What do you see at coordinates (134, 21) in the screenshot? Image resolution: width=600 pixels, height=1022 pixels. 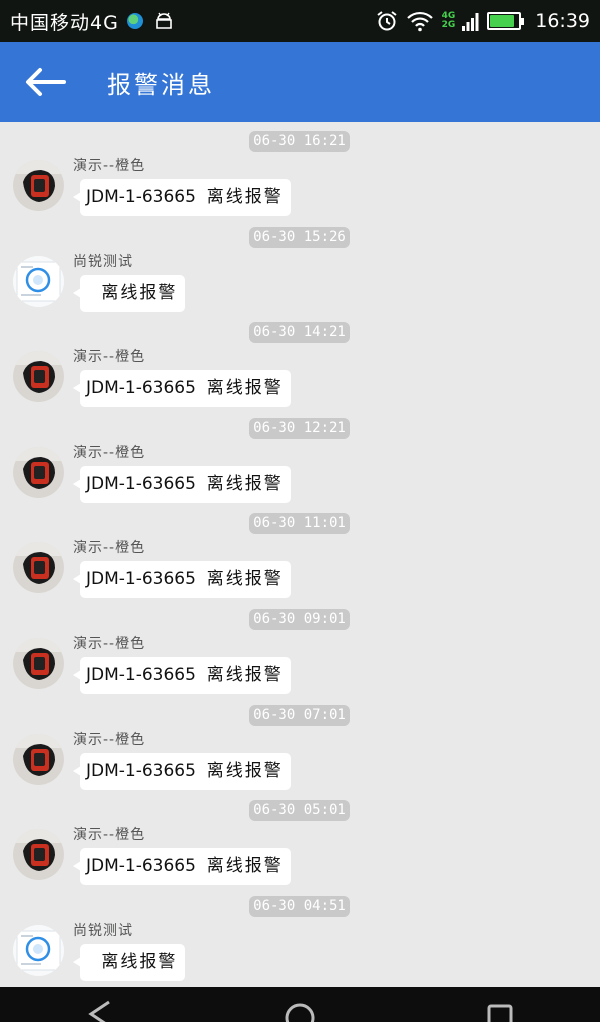 I see `globe-icon` at bounding box center [134, 21].